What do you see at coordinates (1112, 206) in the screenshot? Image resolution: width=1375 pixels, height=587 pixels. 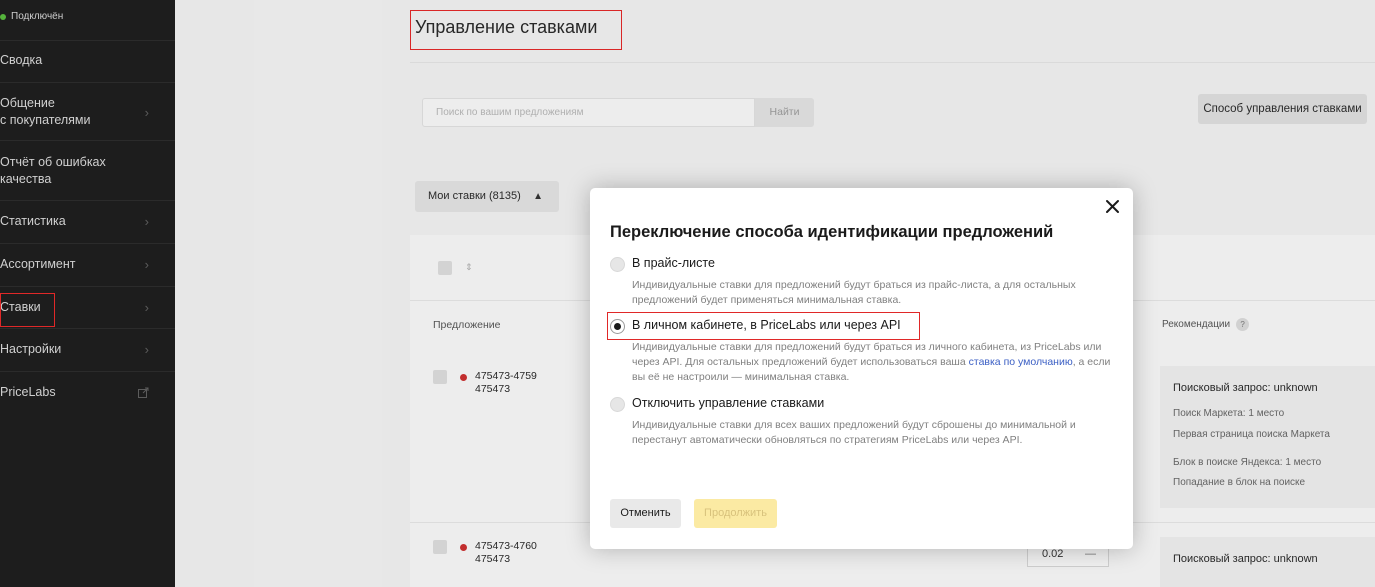 I see `close-icon` at bounding box center [1112, 206].